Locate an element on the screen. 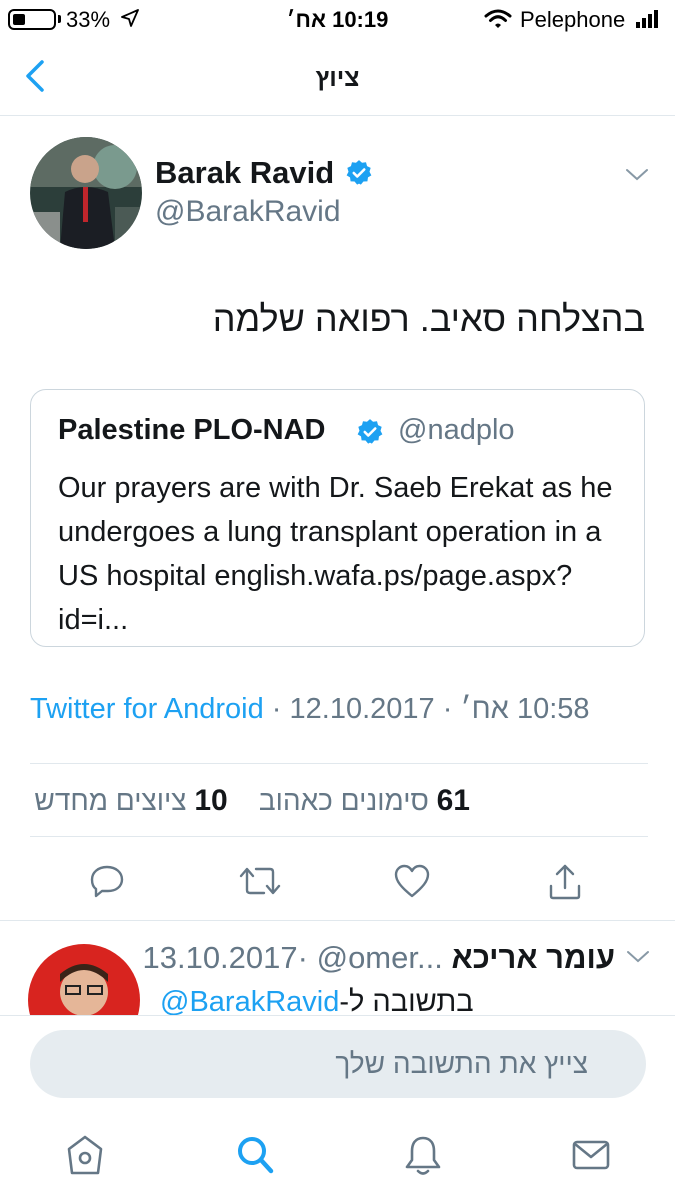 The width and height of the screenshot is (675, 1200). reply-composer-input: צייץ את התשובה שלך is located at coordinates (338, 1064).